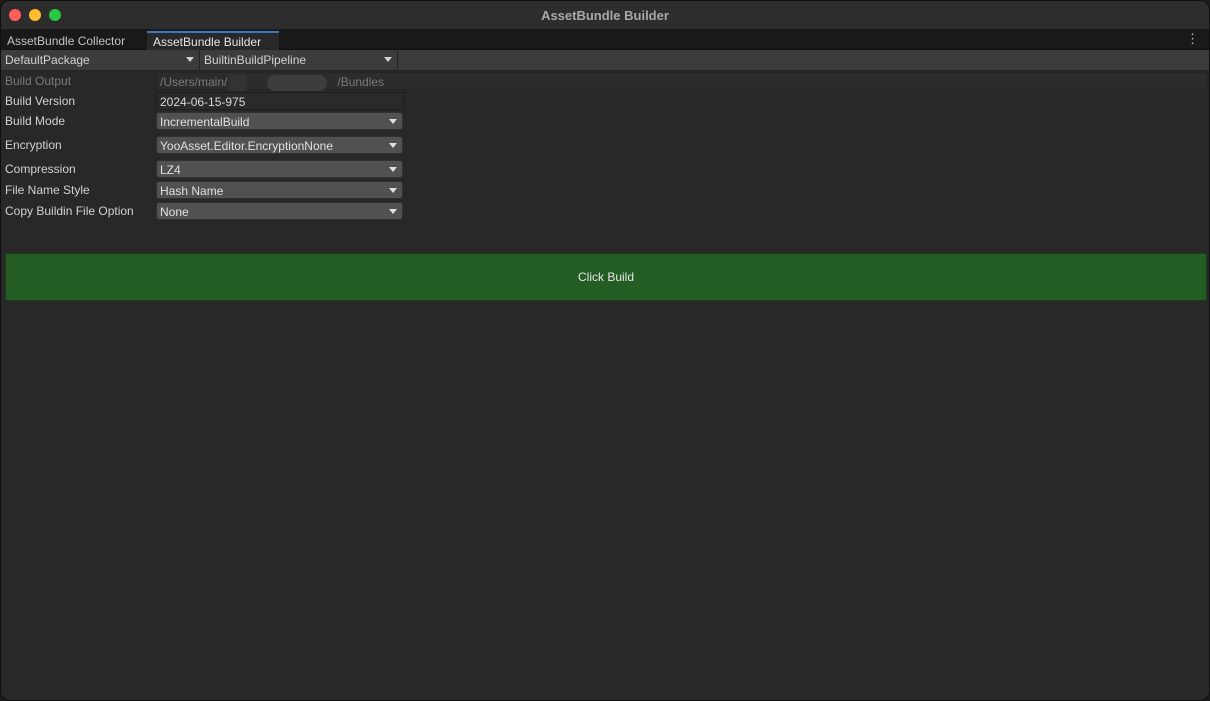 This screenshot has height=701, width=1210. What do you see at coordinates (174, 212) in the screenshot?
I see `copy-buildin-value: None` at bounding box center [174, 212].